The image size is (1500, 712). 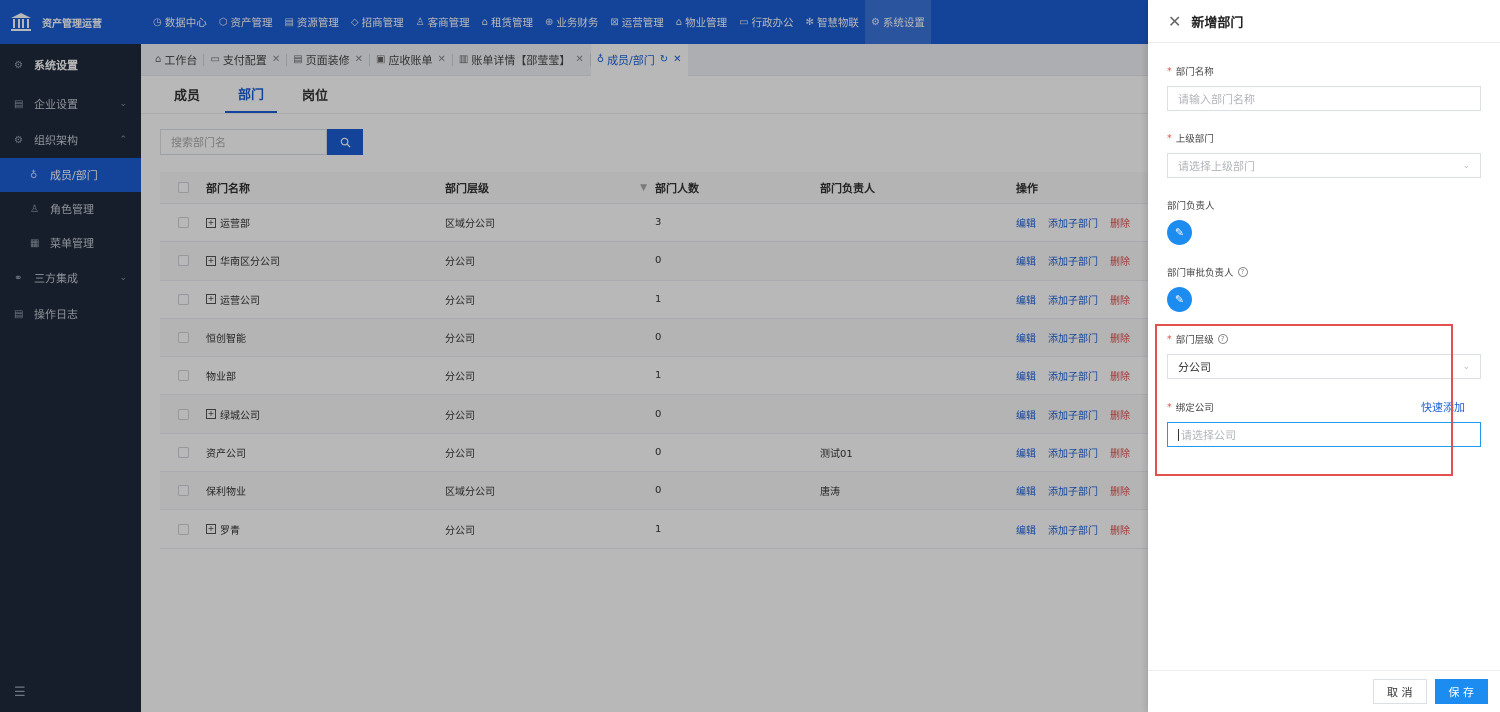 I want to click on cancel-button: 取 消, so click(x=1400, y=691).